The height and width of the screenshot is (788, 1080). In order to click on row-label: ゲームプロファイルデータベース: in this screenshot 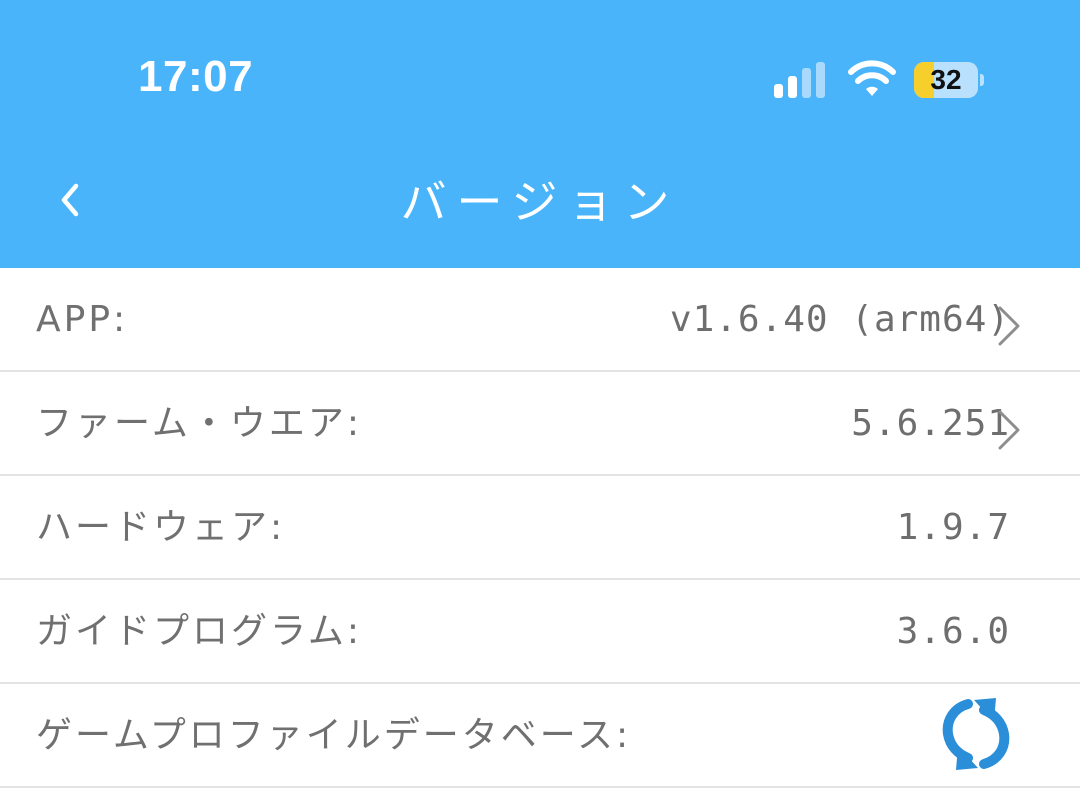, I will do `click(334, 735)`.